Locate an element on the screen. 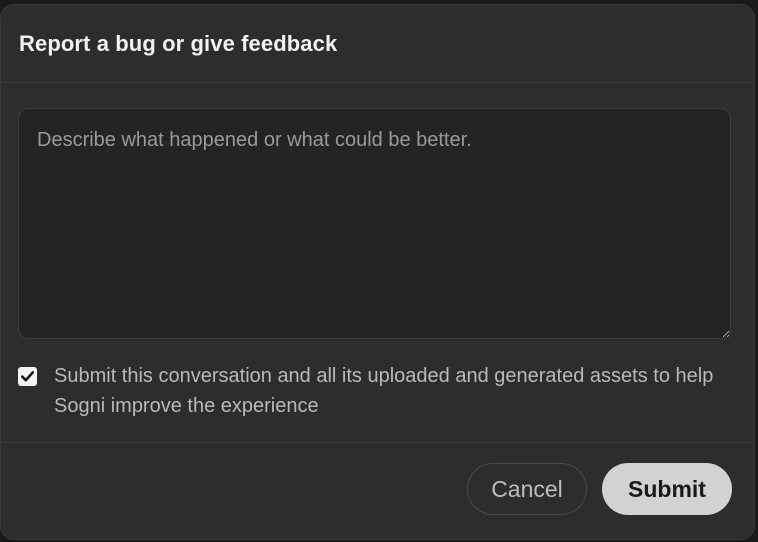  checkmark-icon is located at coordinates (27, 376).